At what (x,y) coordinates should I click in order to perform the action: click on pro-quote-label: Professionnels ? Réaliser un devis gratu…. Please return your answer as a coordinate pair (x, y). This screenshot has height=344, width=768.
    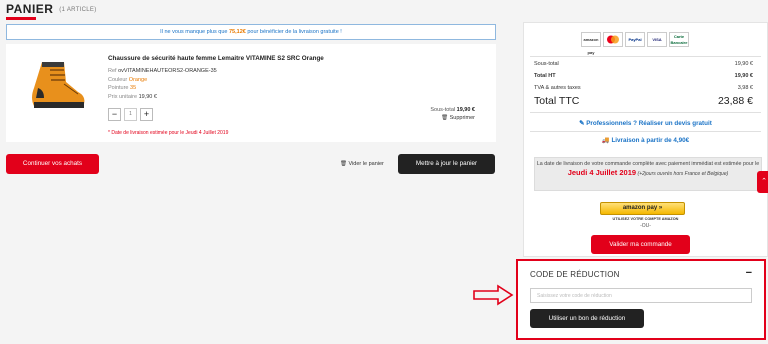
    Looking at the image, I should click on (649, 123).